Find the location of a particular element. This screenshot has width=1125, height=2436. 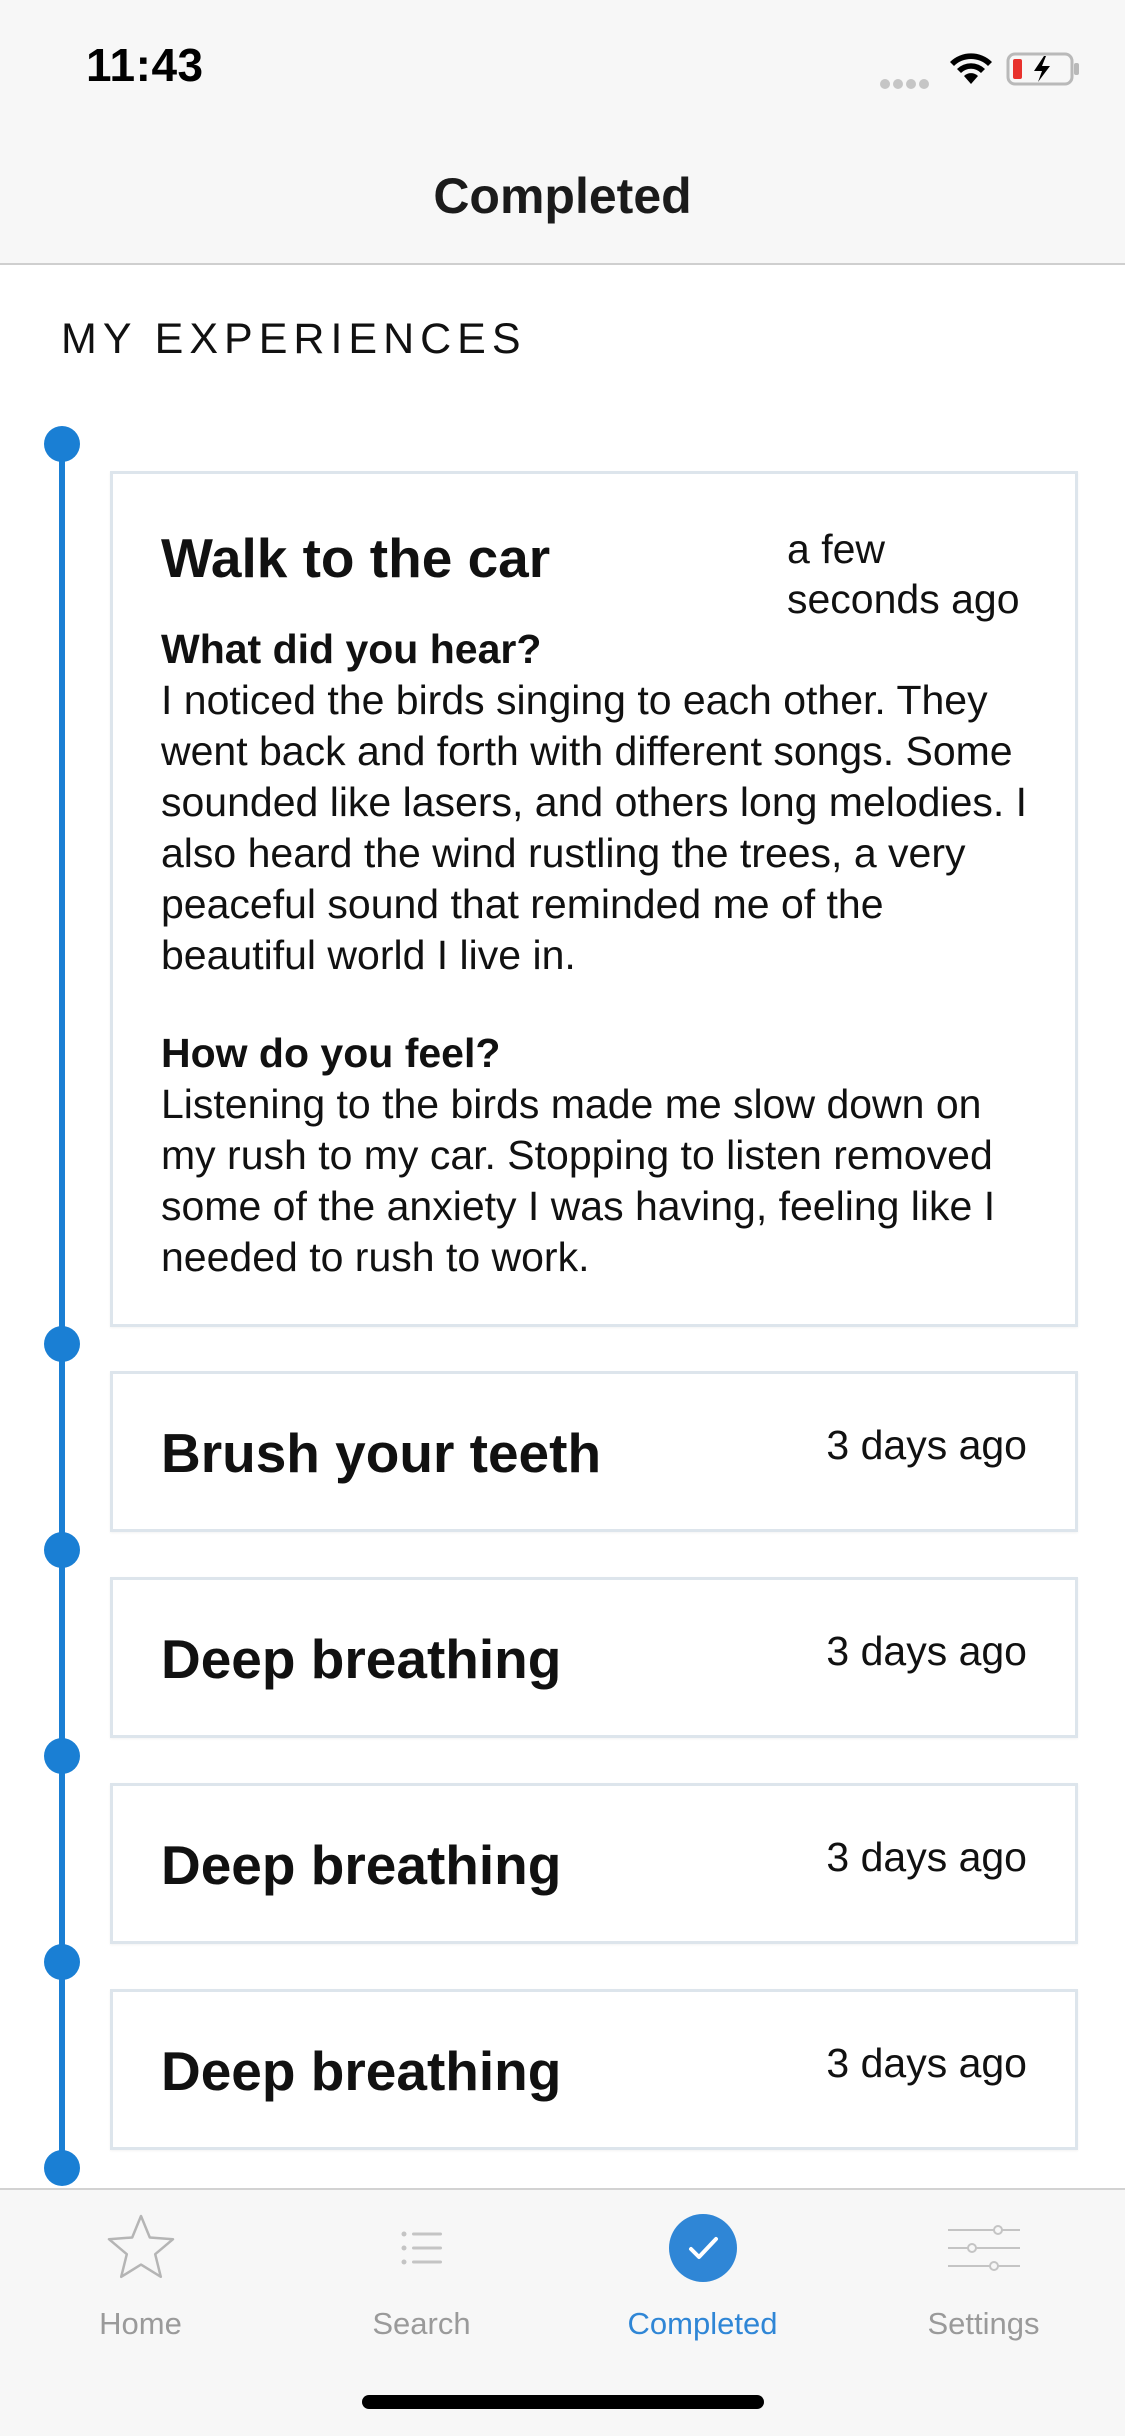

star-icon is located at coordinates (140, 2246).